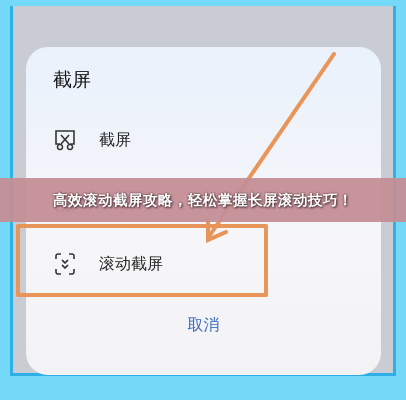  I want to click on option-label: 截屏, so click(115, 140).